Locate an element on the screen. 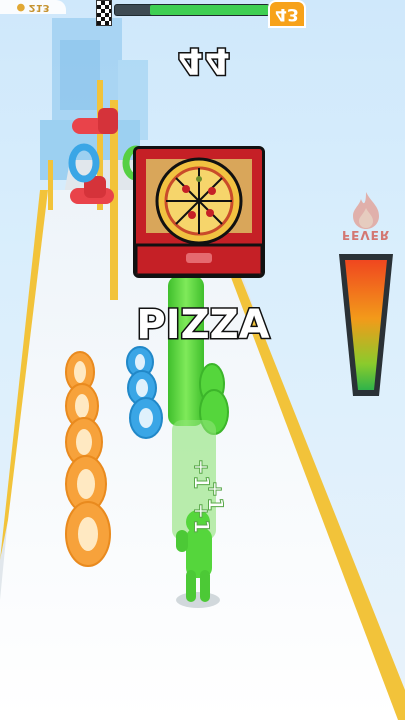  coin-icon: ● is located at coordinates (21, 7).